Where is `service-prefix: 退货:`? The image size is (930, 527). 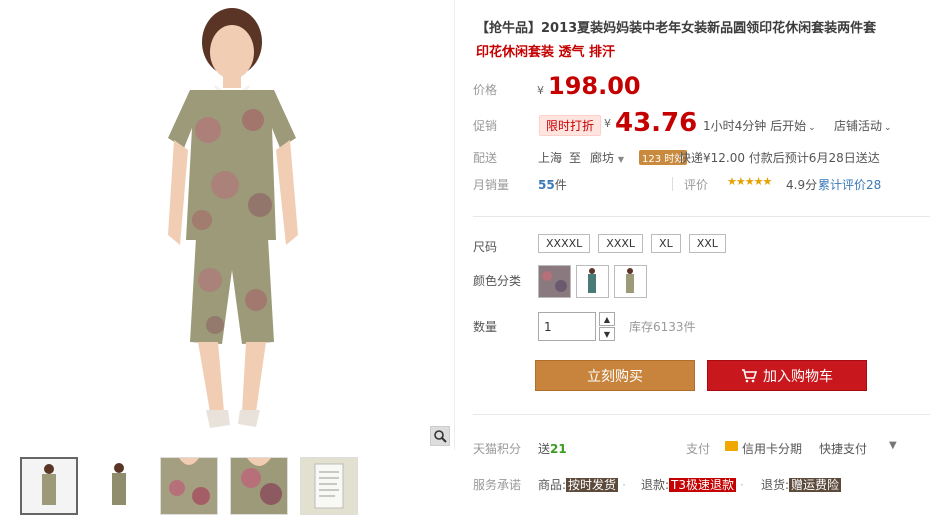
service-prefix: 退货: is located at coordinates (775, 485).